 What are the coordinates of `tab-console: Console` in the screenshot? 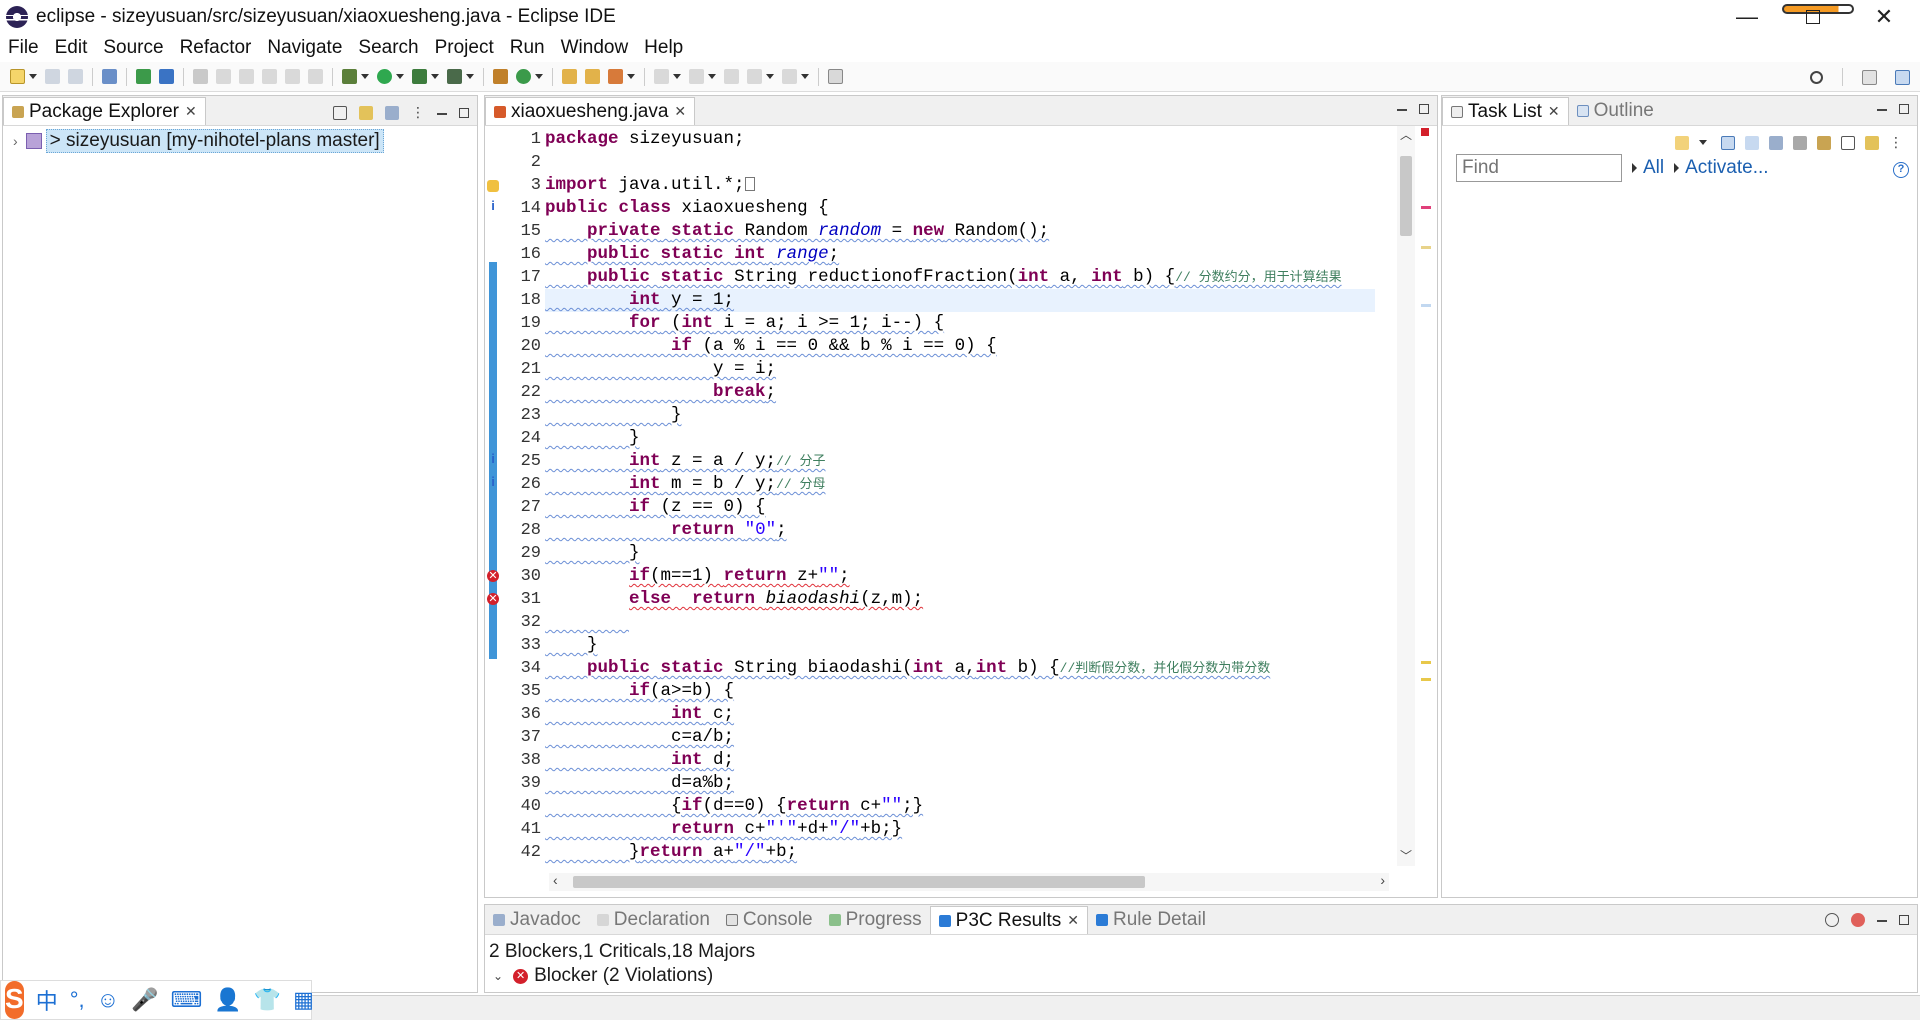 It's located at (769, 920).